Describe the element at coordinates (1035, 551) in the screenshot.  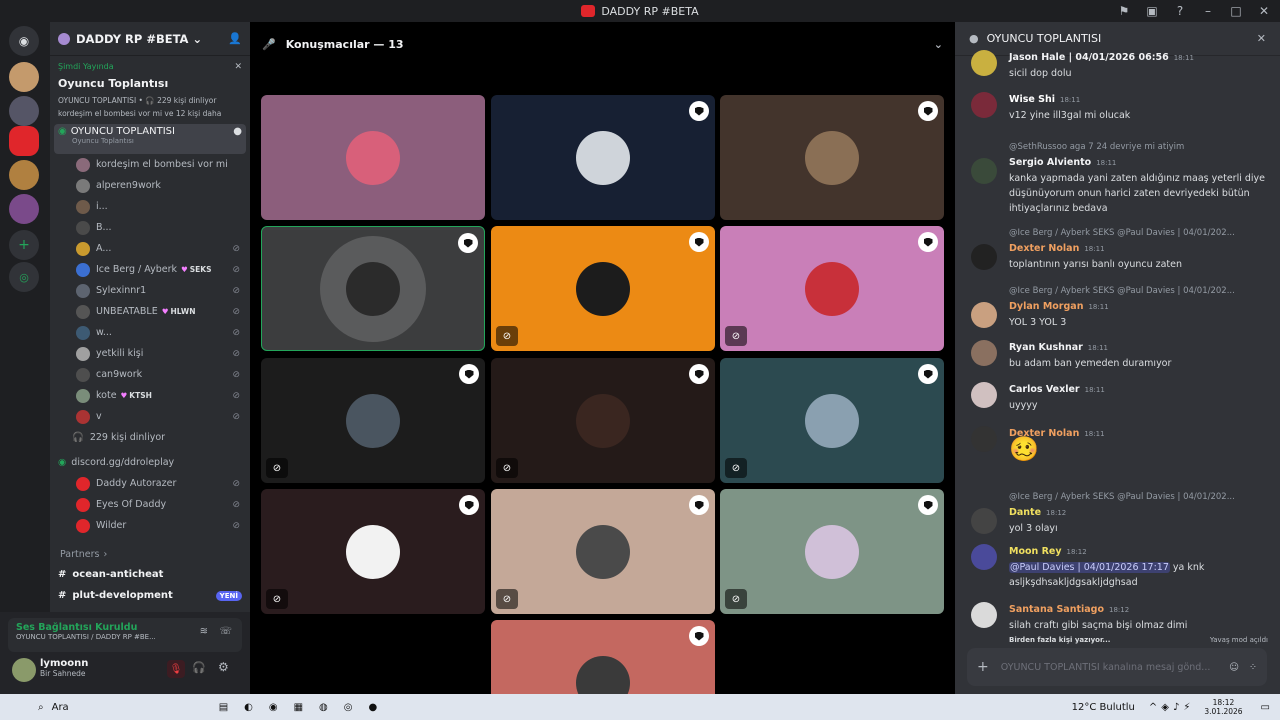
I see `author-name: Moon Rey` at that location.